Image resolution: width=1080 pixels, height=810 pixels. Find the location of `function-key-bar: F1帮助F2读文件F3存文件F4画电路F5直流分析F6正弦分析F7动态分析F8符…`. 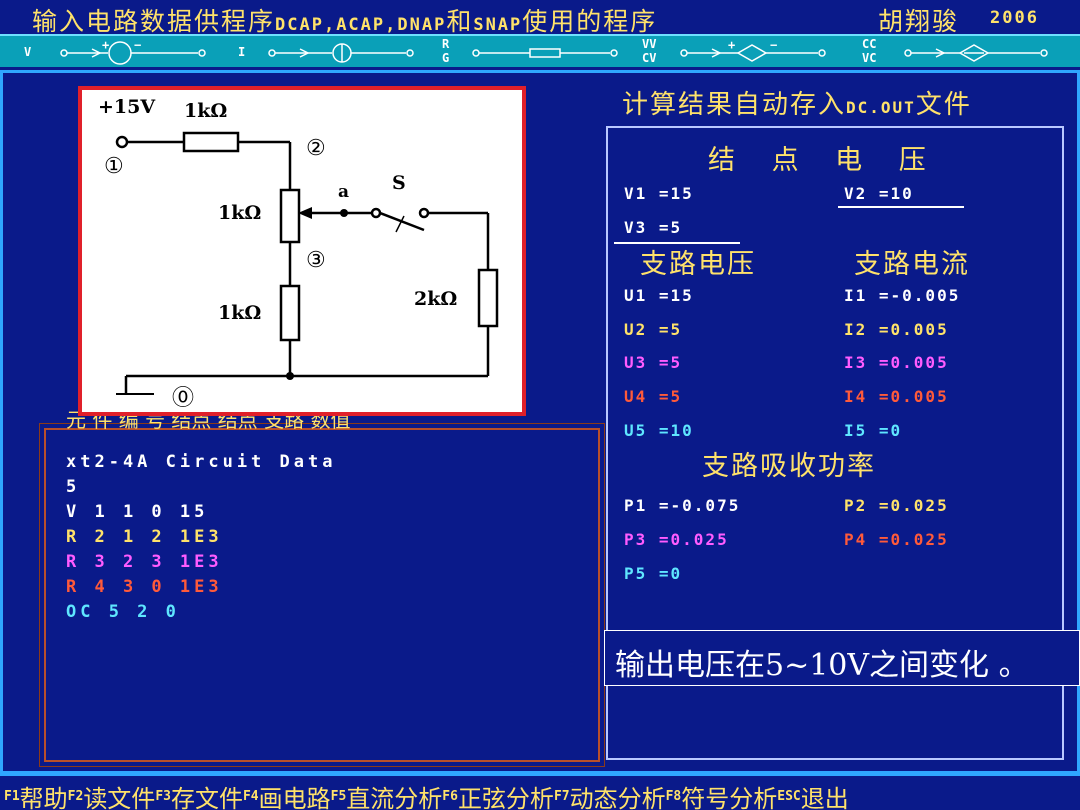

function-key-bar: F1帮助F2读文件F3存文件F4画电路F5直流分析F6正弦分析F7动态分析F8符… is located at coordinates (540, 792).